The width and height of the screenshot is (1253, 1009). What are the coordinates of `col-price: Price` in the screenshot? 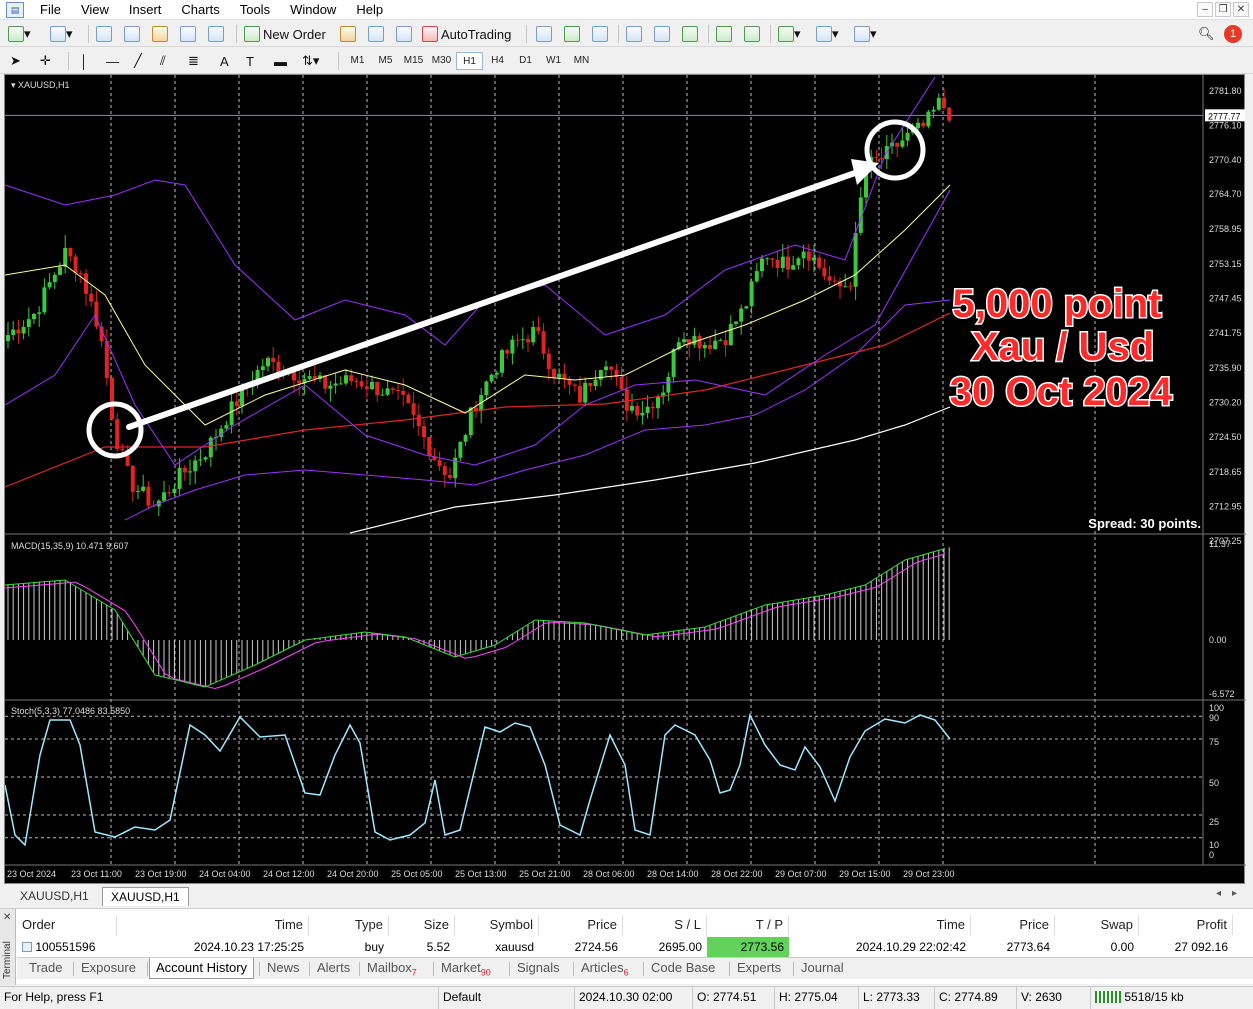 It's located at (581, 925).